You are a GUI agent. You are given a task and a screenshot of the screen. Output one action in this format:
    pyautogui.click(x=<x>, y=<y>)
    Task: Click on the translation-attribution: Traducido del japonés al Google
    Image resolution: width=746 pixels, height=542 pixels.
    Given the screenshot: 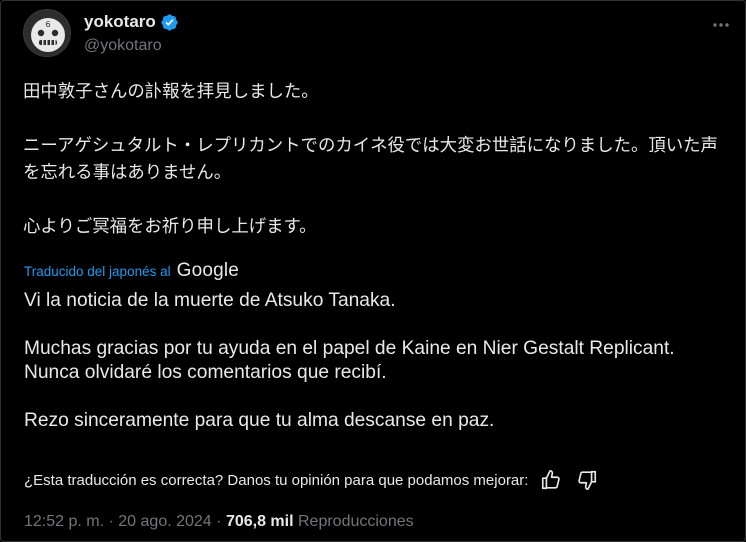 What is the action you would take?
    pyautogui.click(x=131, y=271)
    